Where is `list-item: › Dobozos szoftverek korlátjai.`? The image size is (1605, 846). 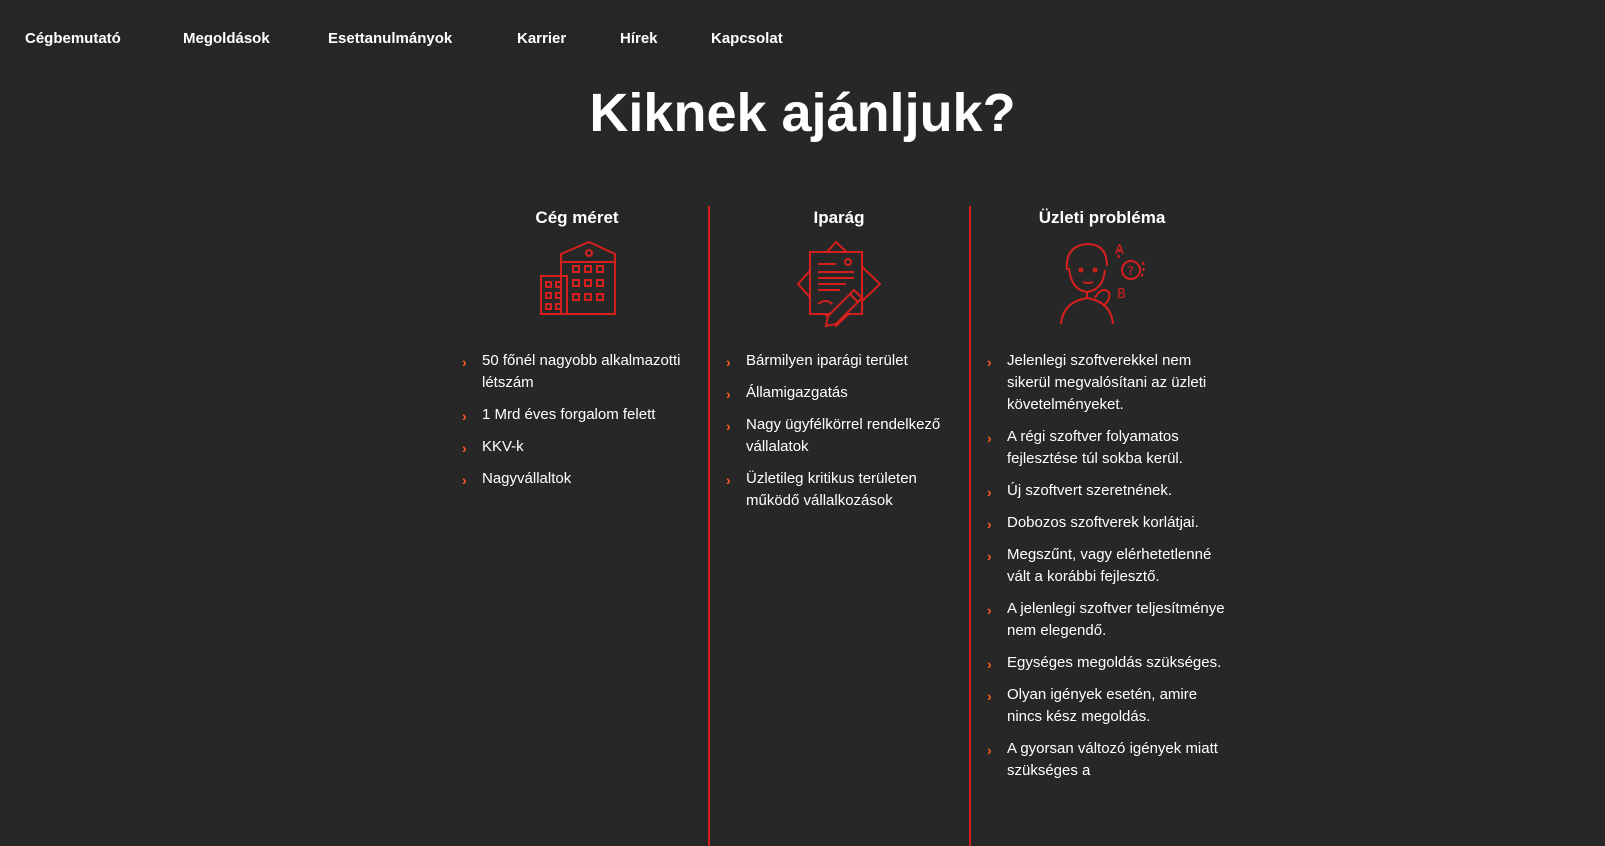 list-item: › Dobozos szoftverek korlátjai. is located at coordinates (1107, 523).